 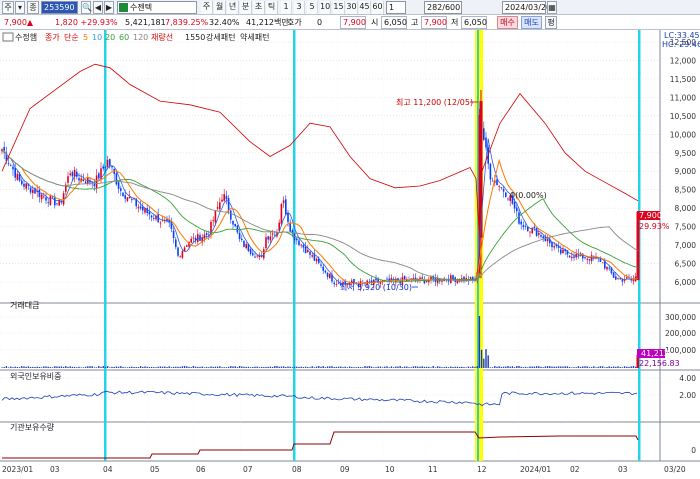 What do you see at coordinates (390, 469) in the screenshot?
I see `x-tick-label: 10` at bounding box center [390, 469].